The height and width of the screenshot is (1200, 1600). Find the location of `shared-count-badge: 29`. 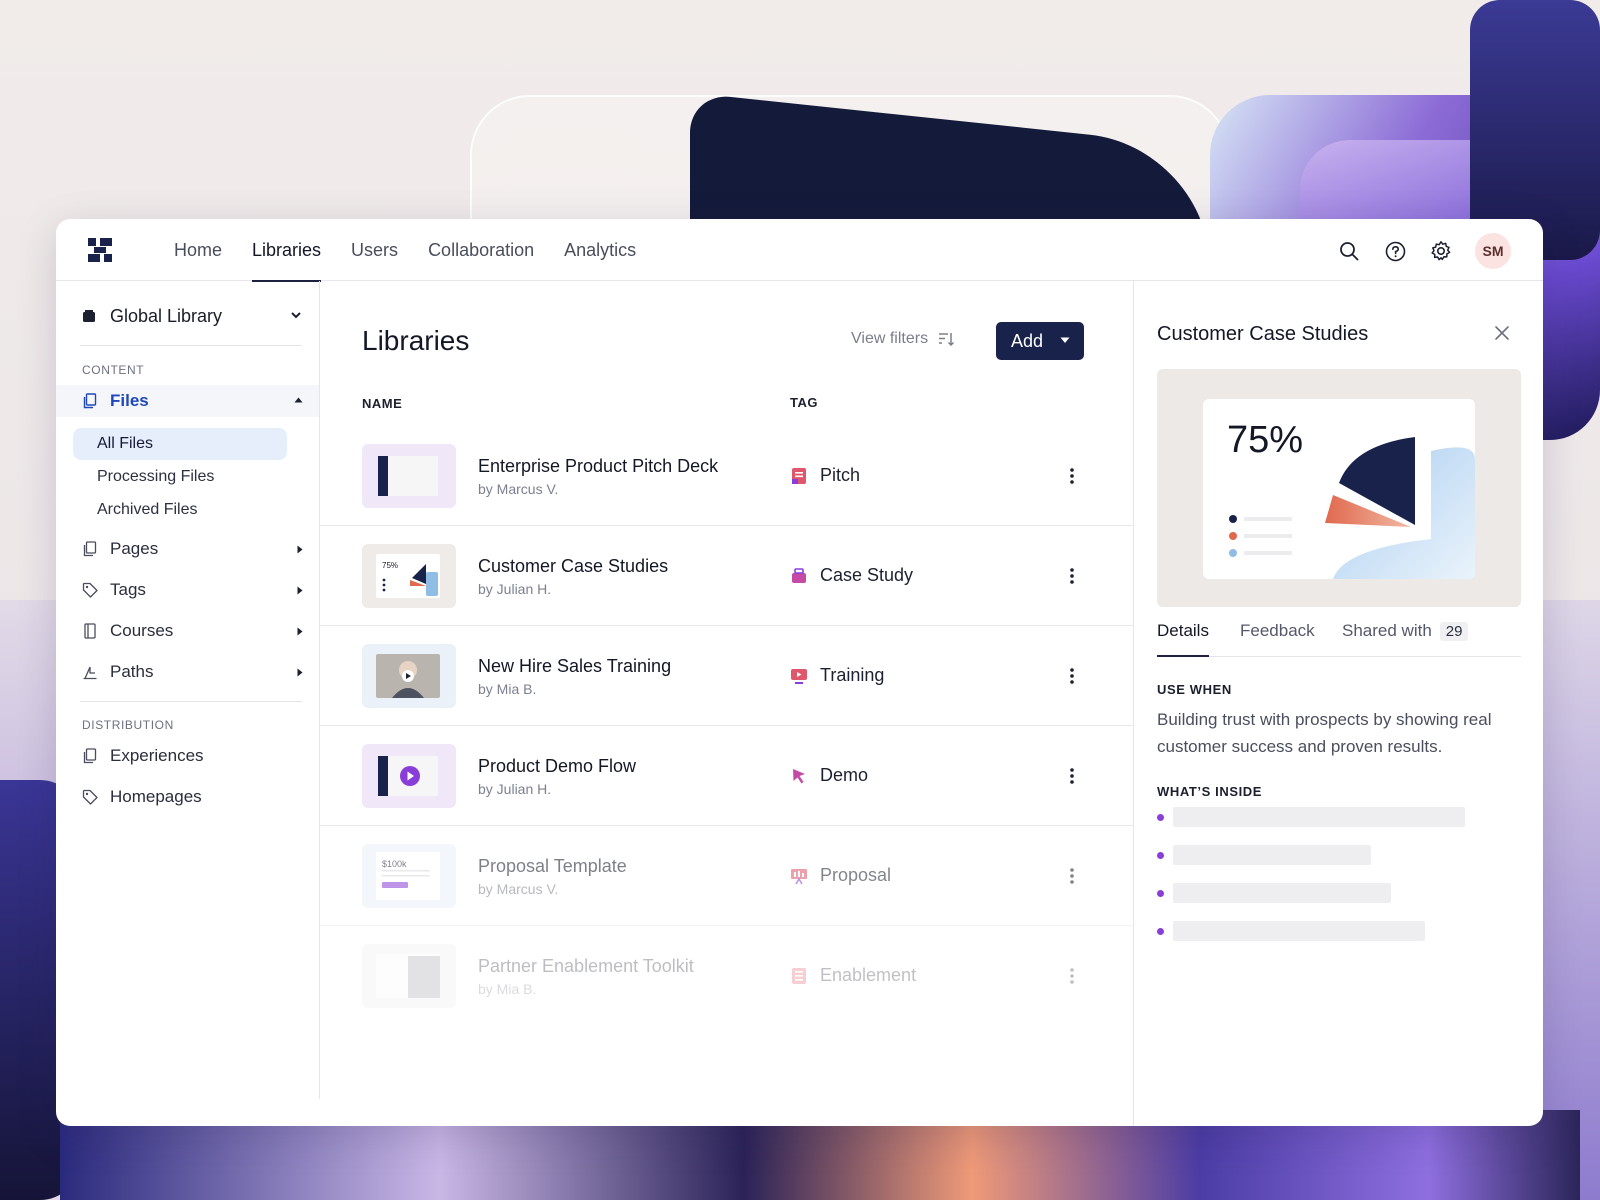

shared-count-badge: 29 is located at coordinates (1454, 631).